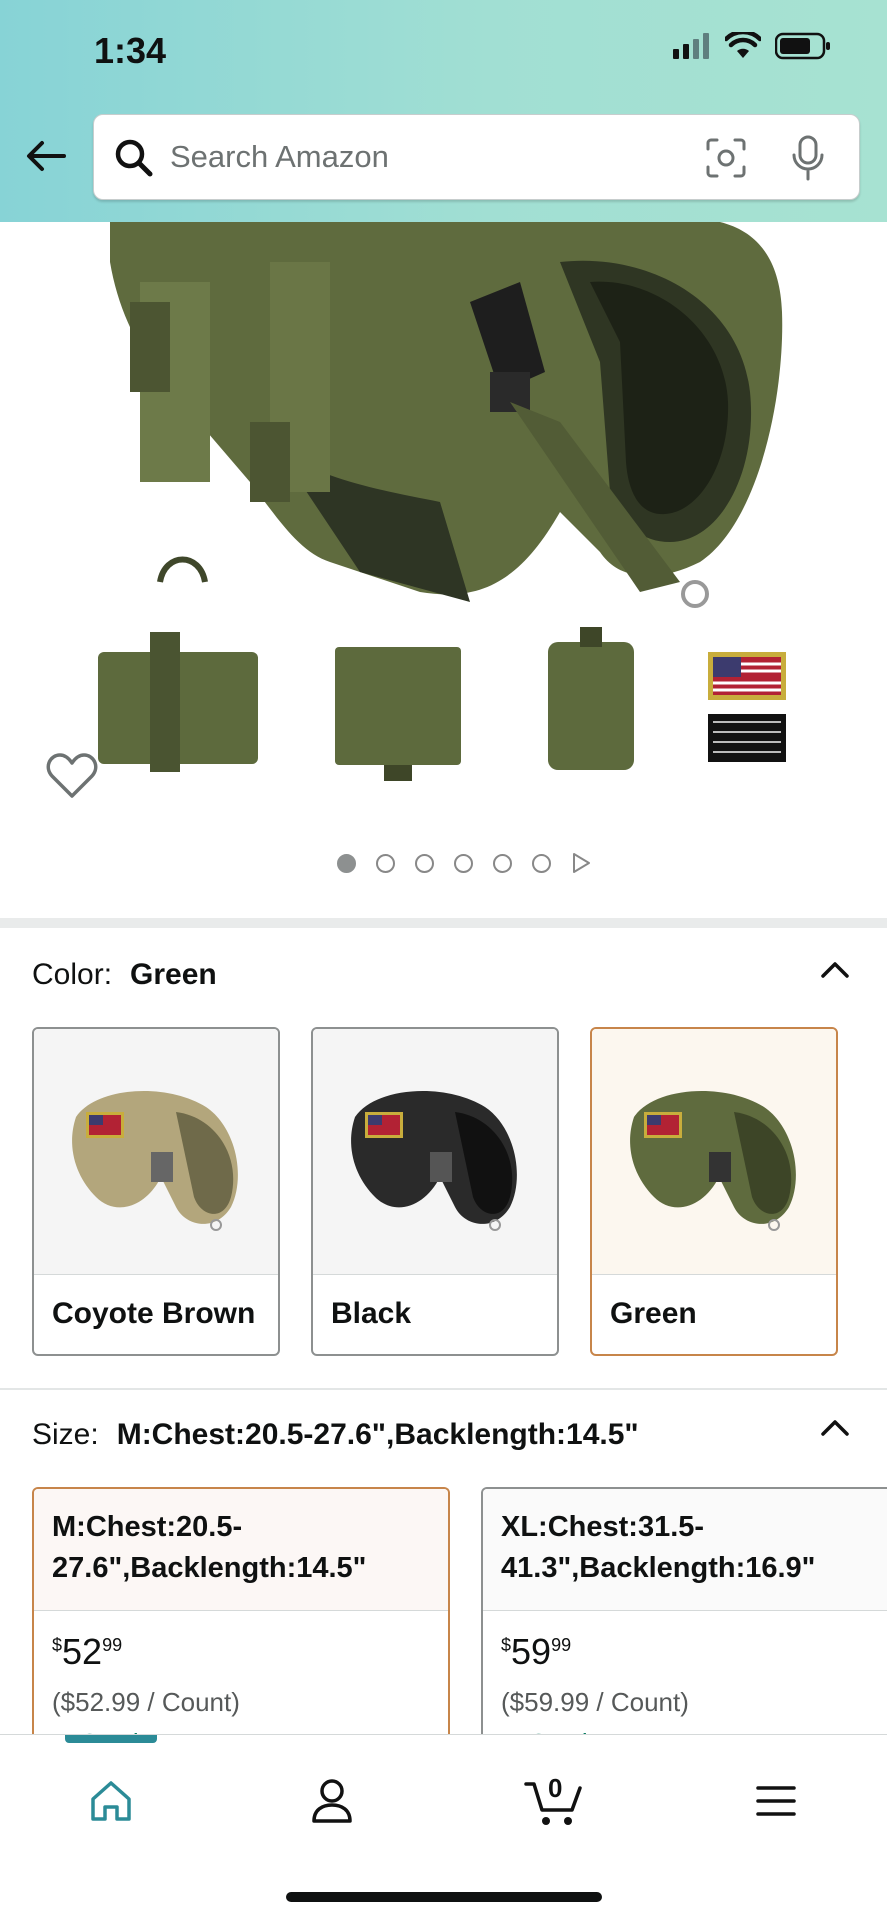  Describe the element at coordinates (124, 975) in the screenshot. I see `color-row: Color: Green` at that location.